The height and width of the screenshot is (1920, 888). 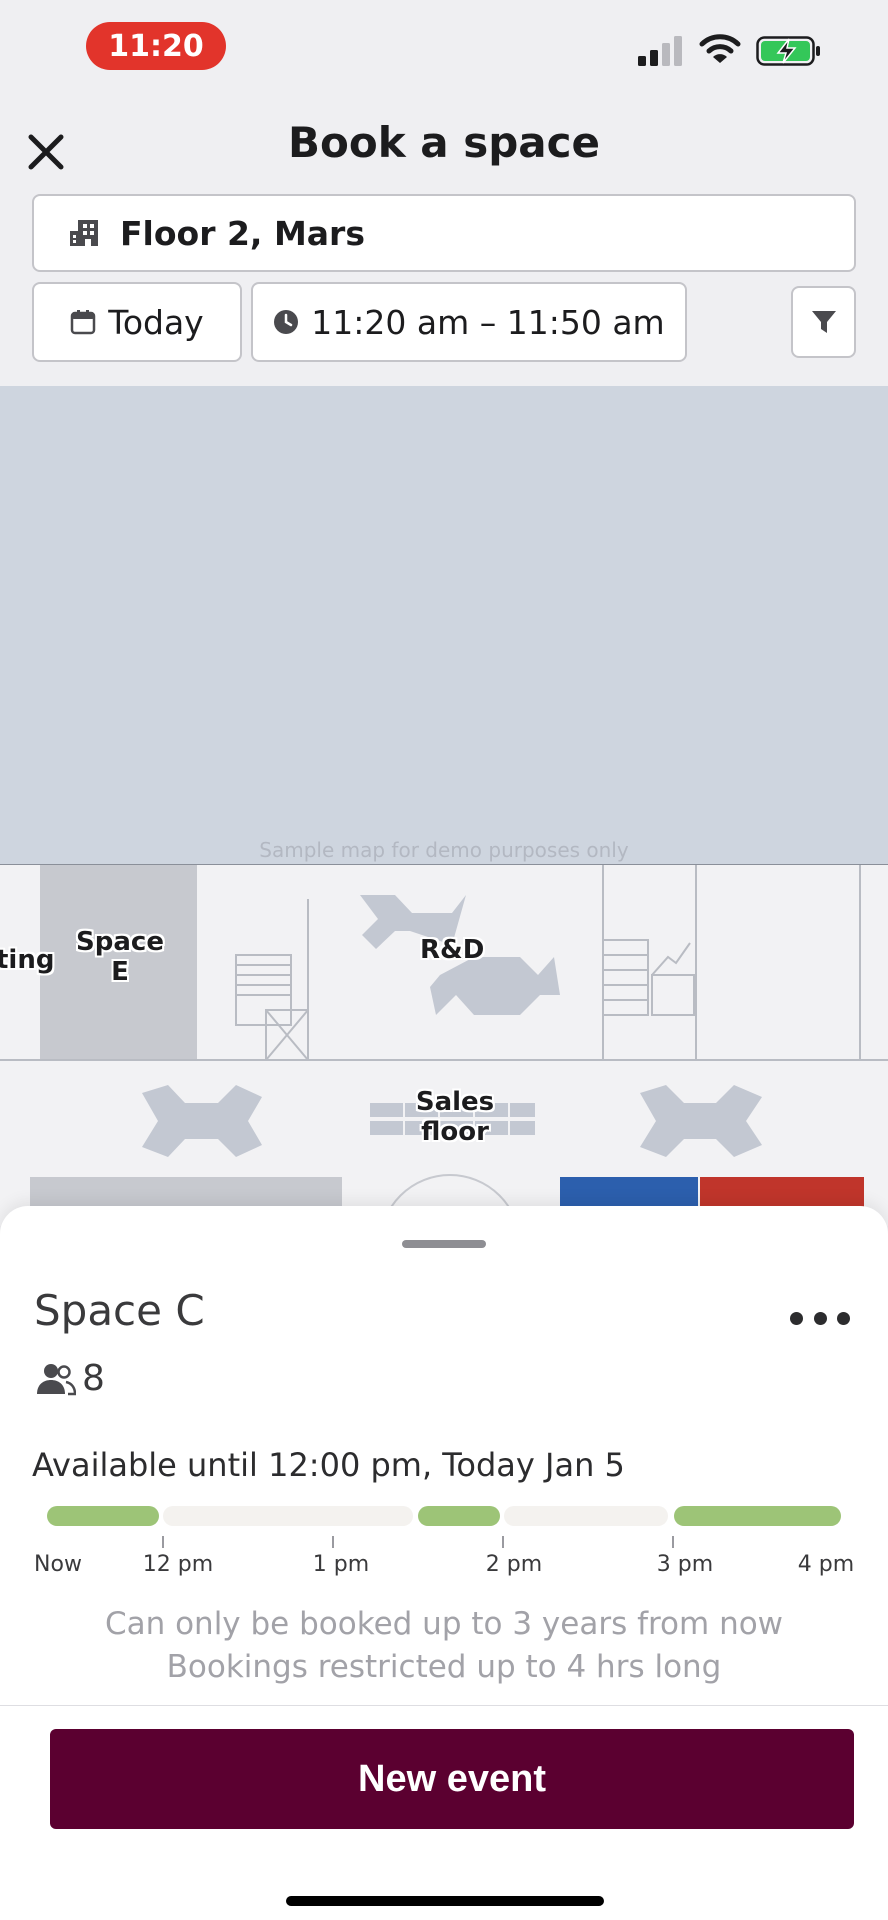 What do you see at coordinates (156, 322) in the screenshot?
I see `date-picker-label: Today` at bounding box center [156, 322].